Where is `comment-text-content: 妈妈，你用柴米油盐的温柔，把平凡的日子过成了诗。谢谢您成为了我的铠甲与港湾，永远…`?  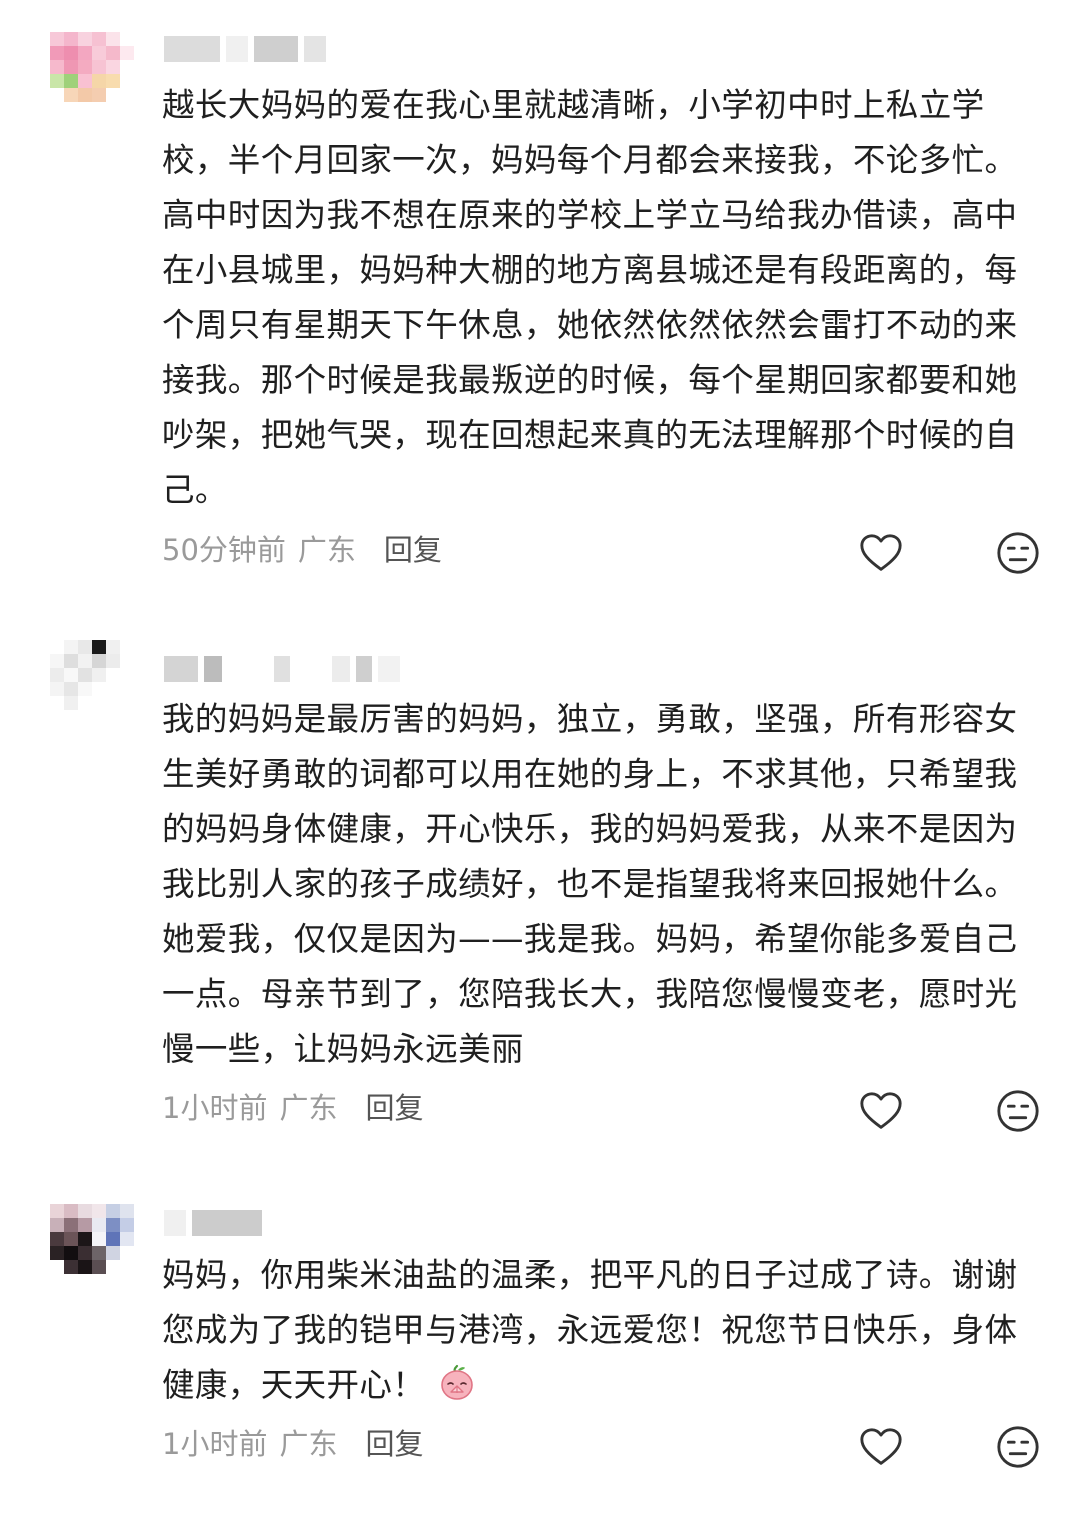 comment-text-content: 妈妈，你用柴米油盐的温柔，把平凡的日子过成了诗。谢谢您成为了我的铠甲与港湾，永远… is located at coordinates (590, 1330).